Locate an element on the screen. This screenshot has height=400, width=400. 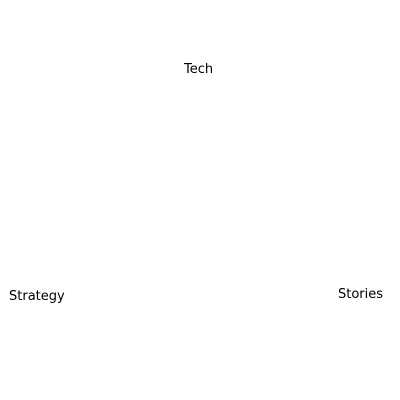
label-stories: Stories is located at coordinates (361, 294).